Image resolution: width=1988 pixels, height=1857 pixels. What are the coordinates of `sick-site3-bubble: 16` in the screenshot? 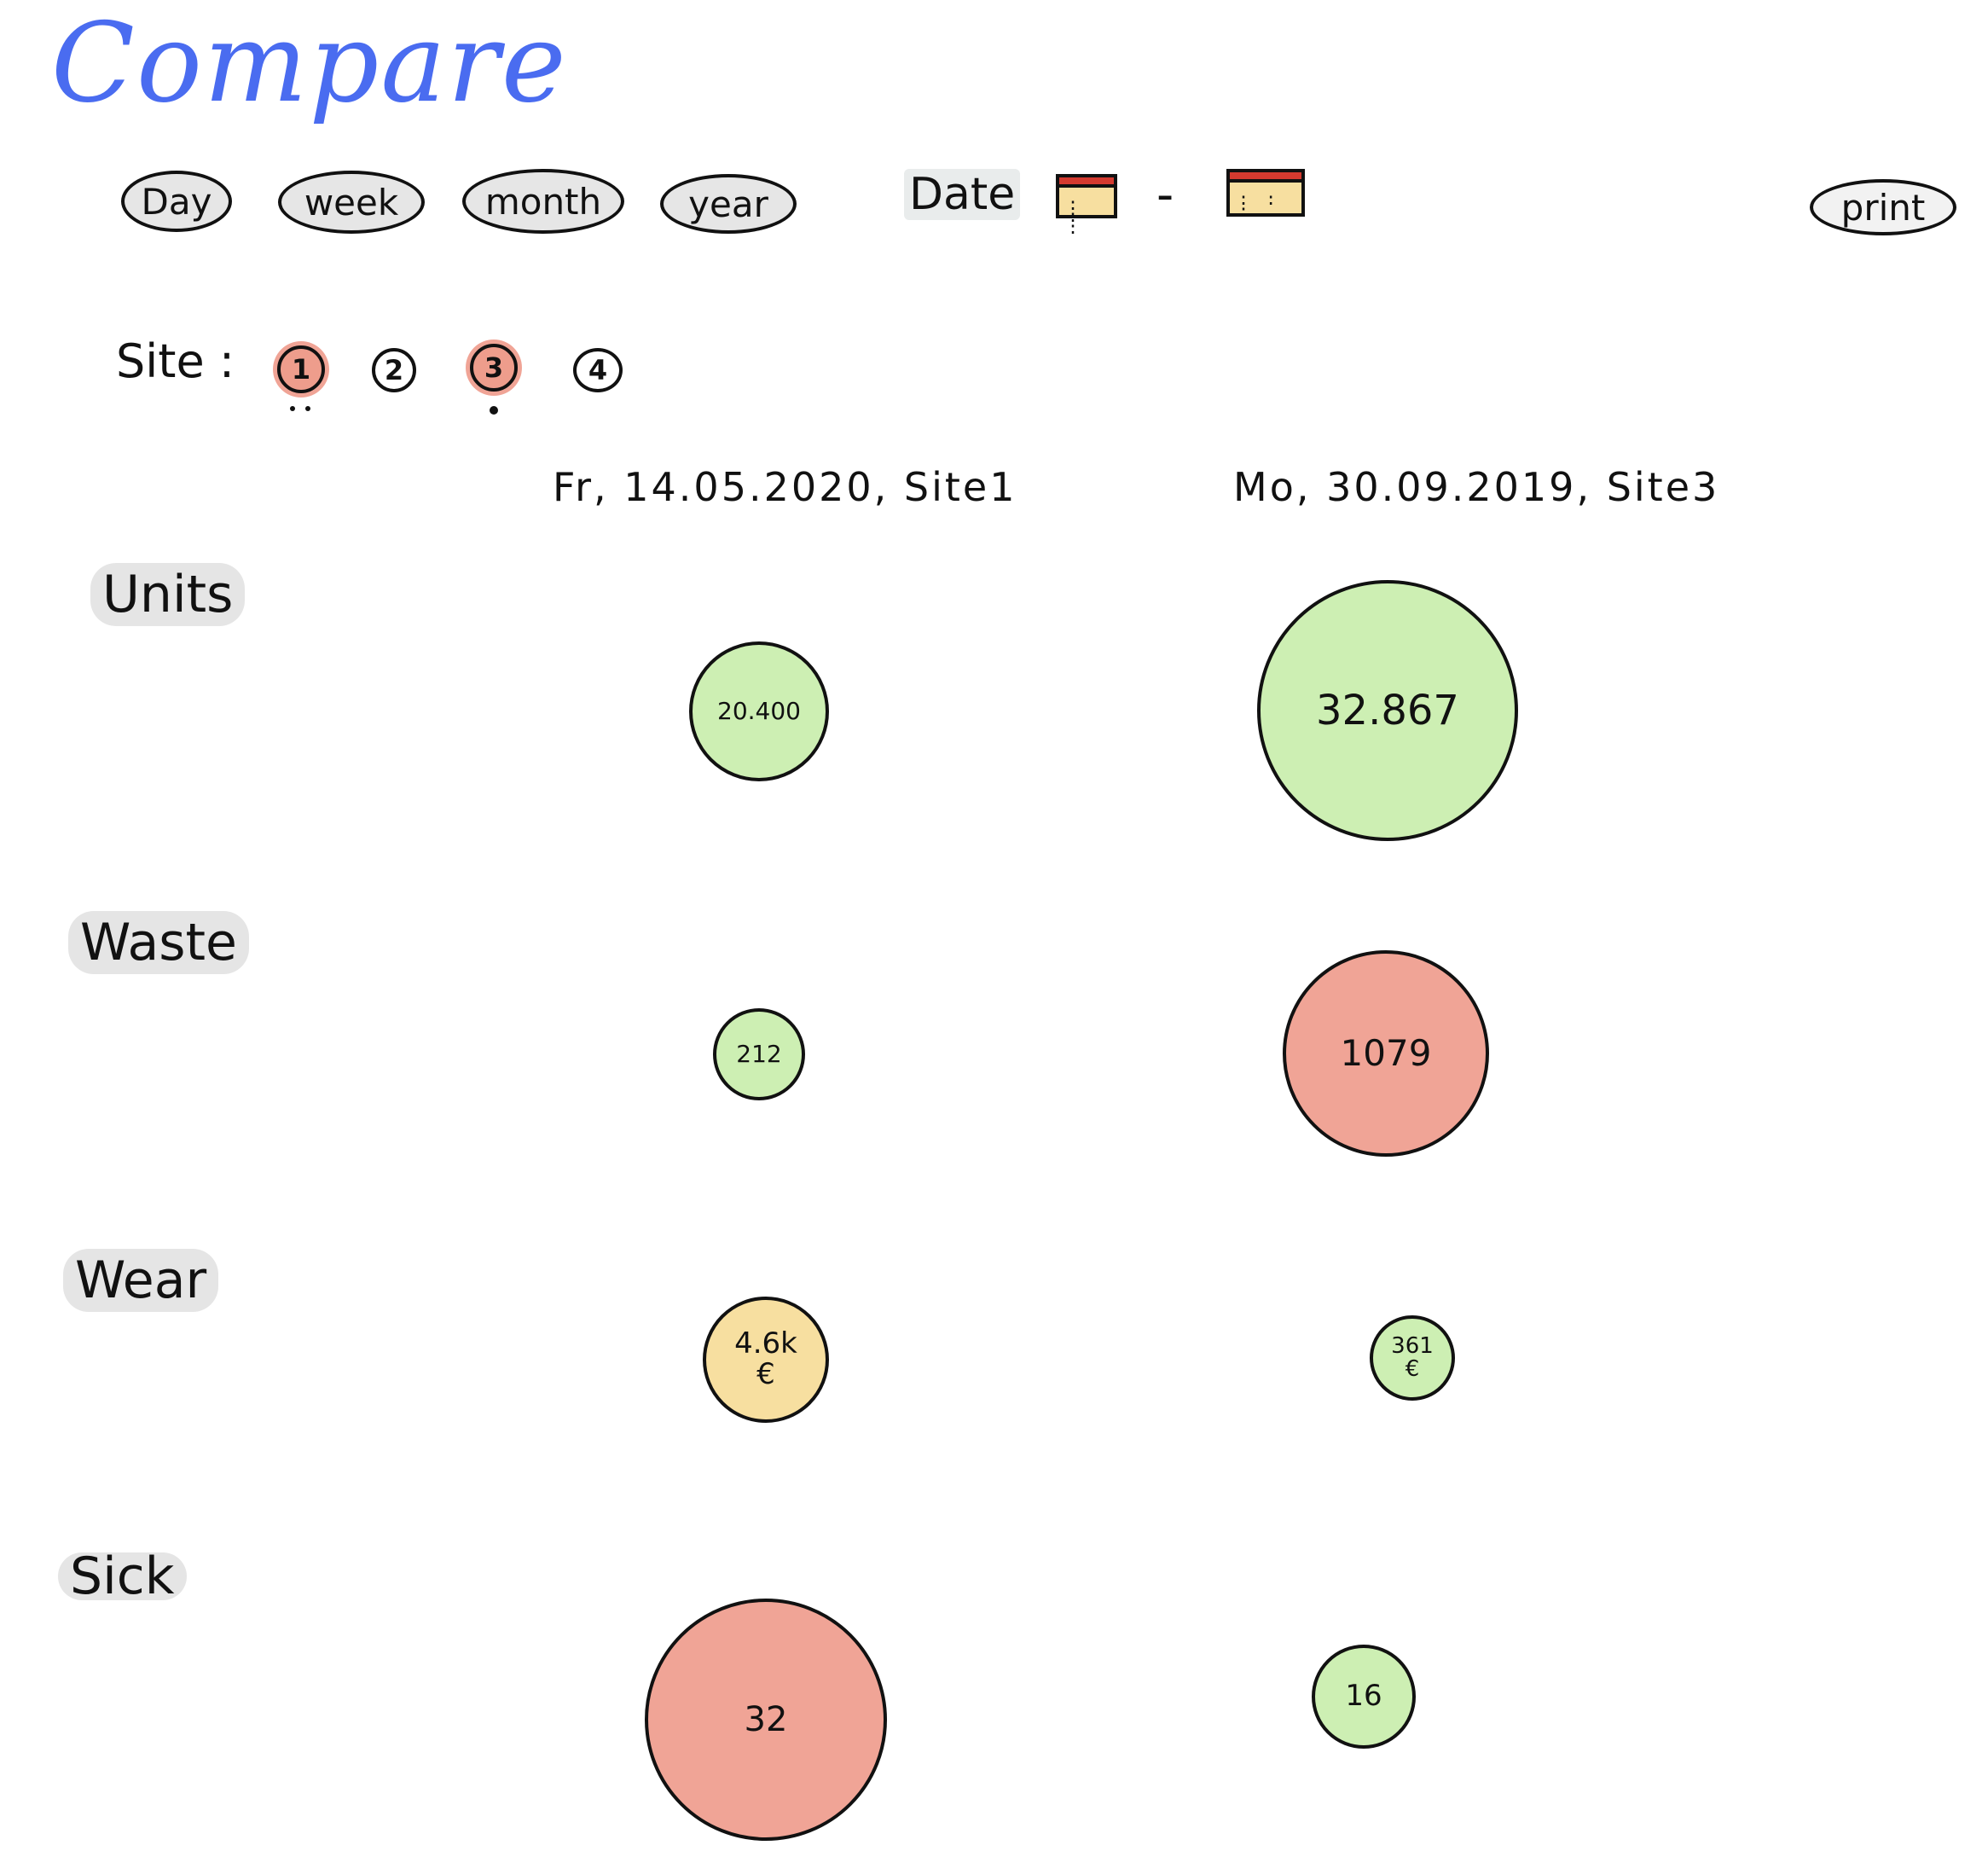 It's located at (1364, 1697).